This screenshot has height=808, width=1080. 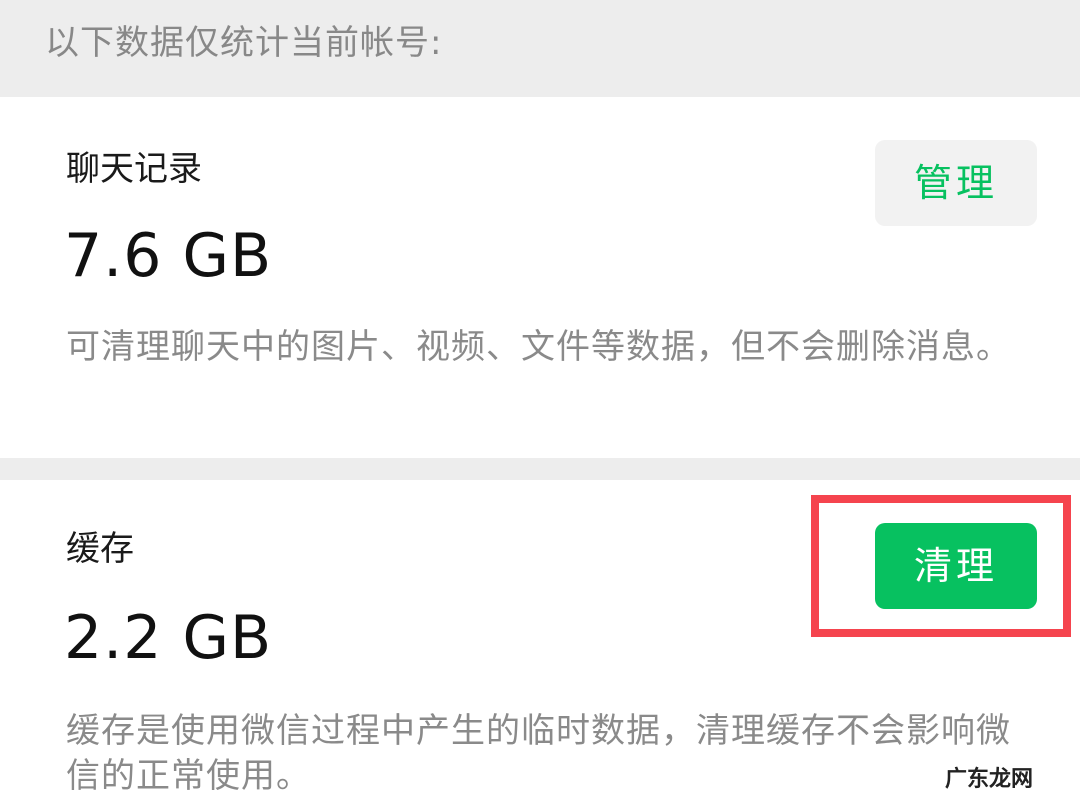 What do you see at coordinates (538, 347) in the screenshot?
I see `chat-history-description: 可清理聊天中的图片、视频、文件等数据，但不会删除消息。` at bounding box center [538, 347].